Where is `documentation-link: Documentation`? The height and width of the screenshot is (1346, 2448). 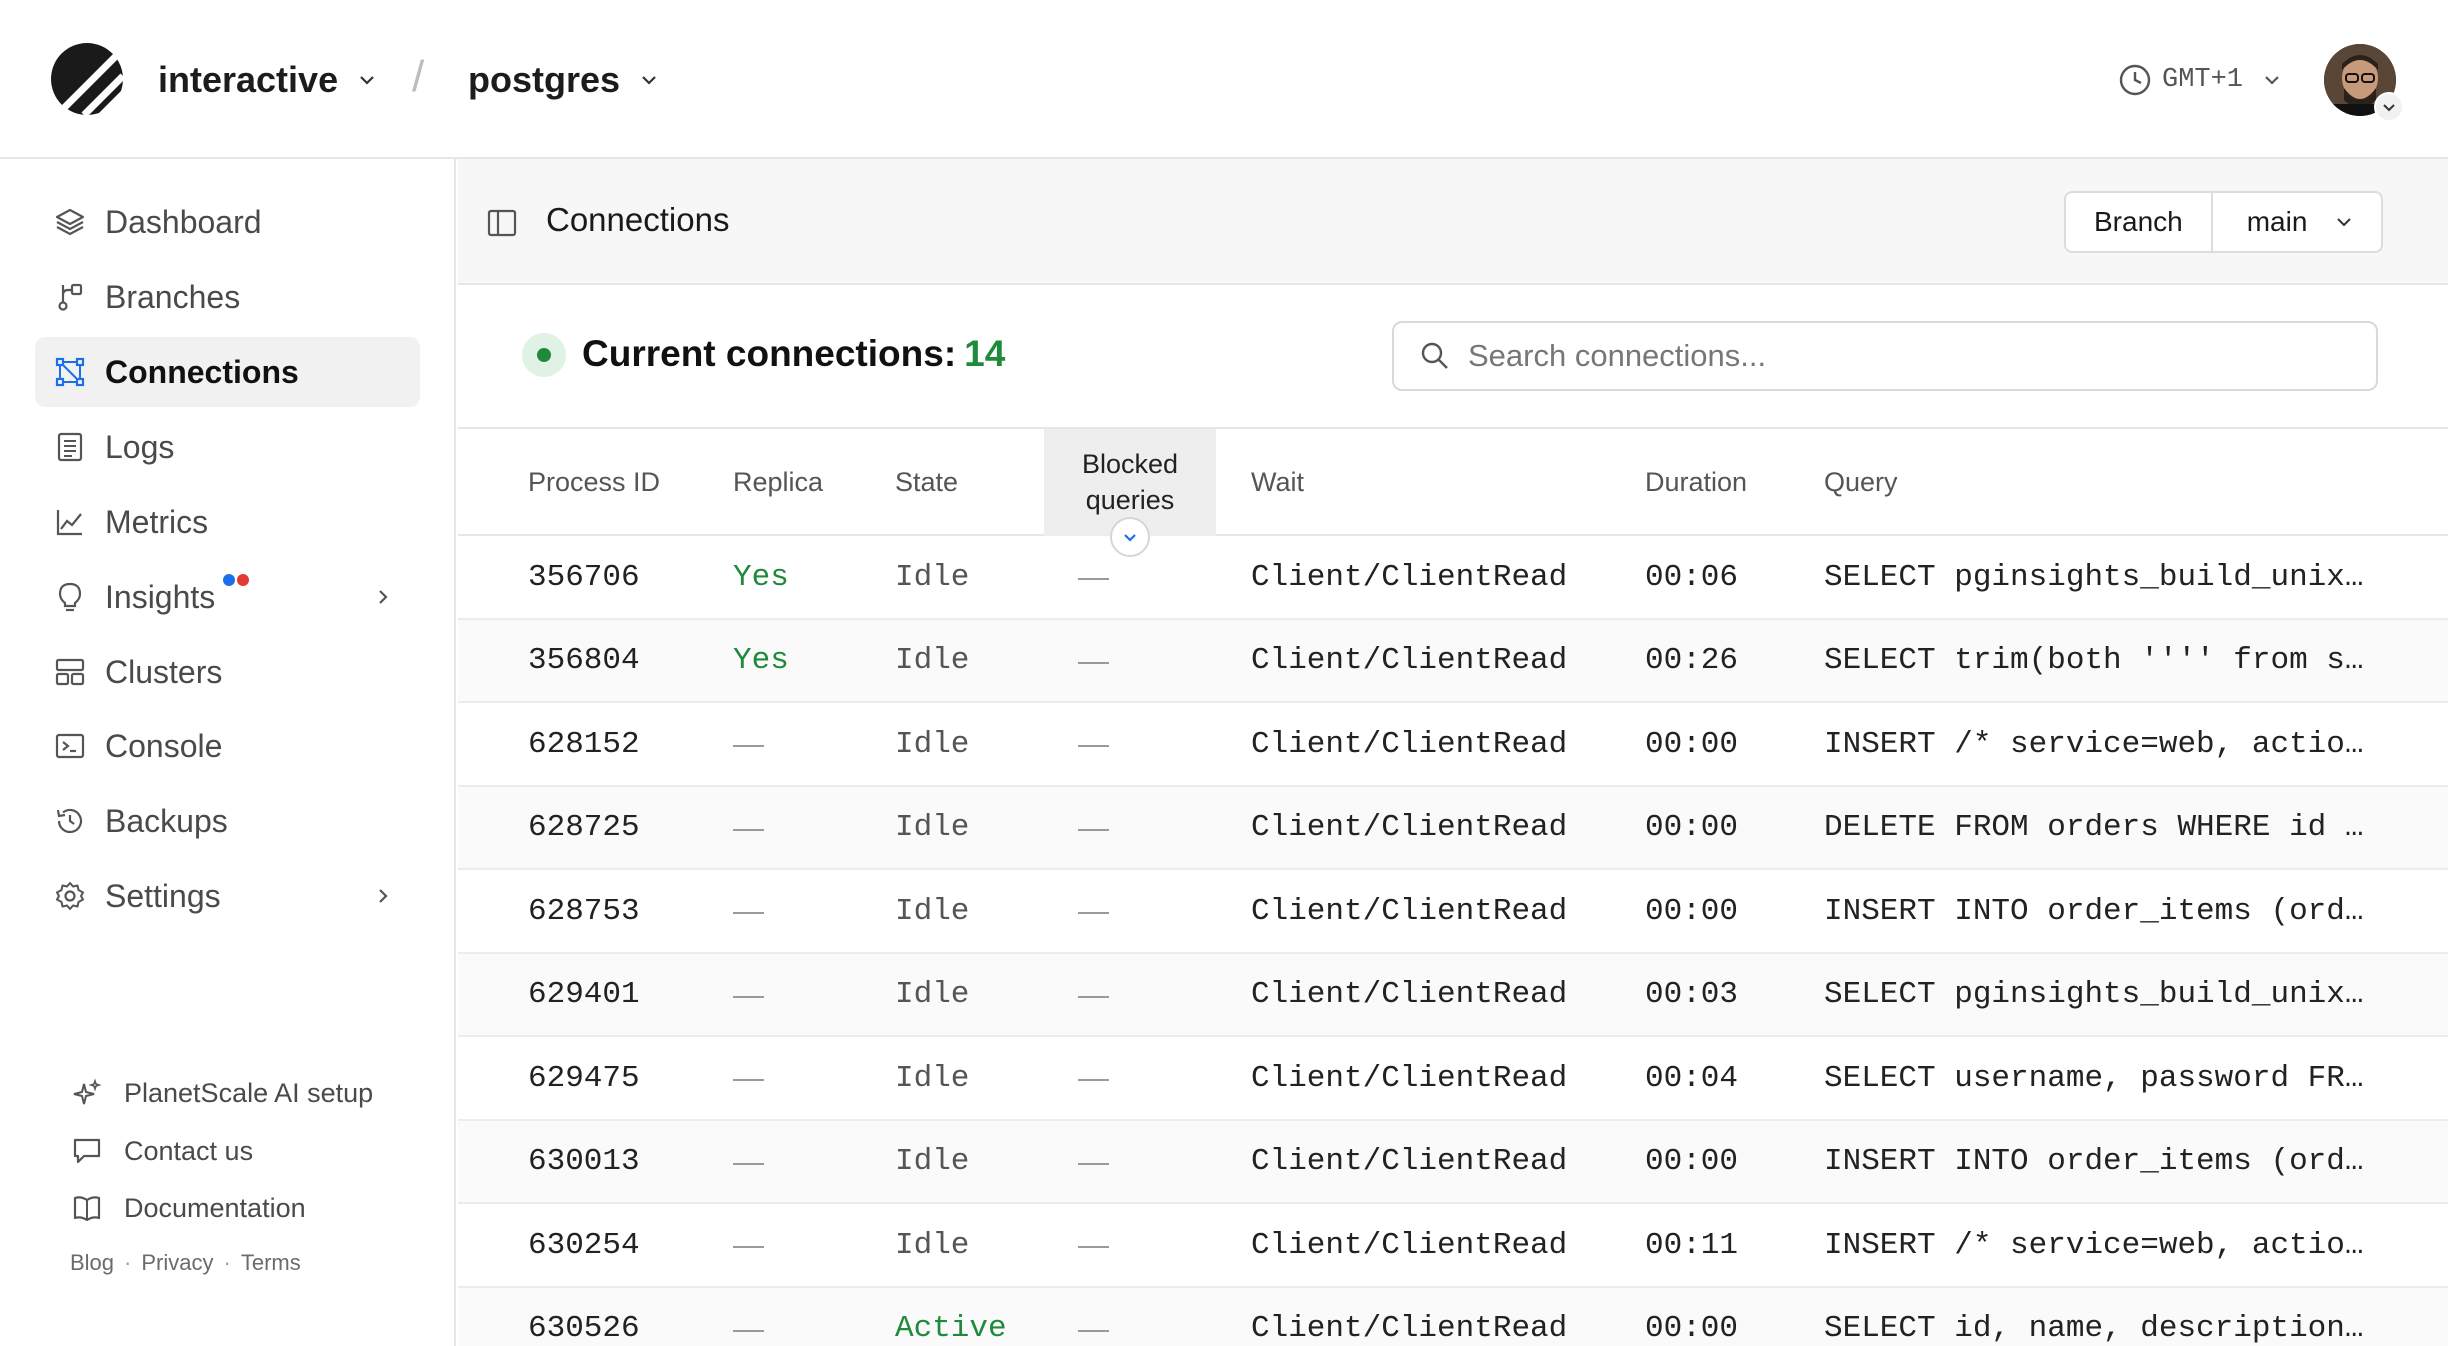
documentation-link: Documentation is located at coordinates (188, 1208).